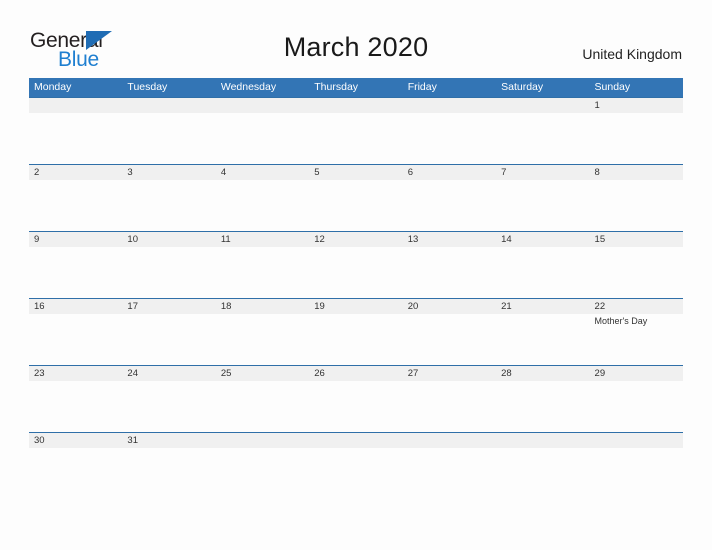 Image resolution: width=712 pixels, height=550 pixels. I want to click on day-cell-number: 19, so click(355, 306).